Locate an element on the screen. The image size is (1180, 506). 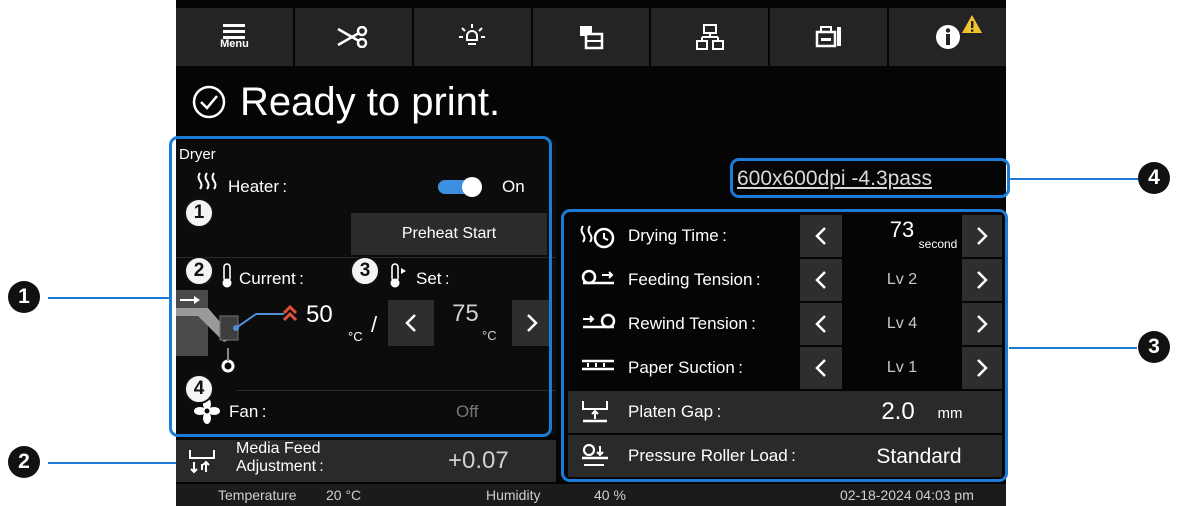
callout-badge-3: 3 is located at coordinates (1154, 347).